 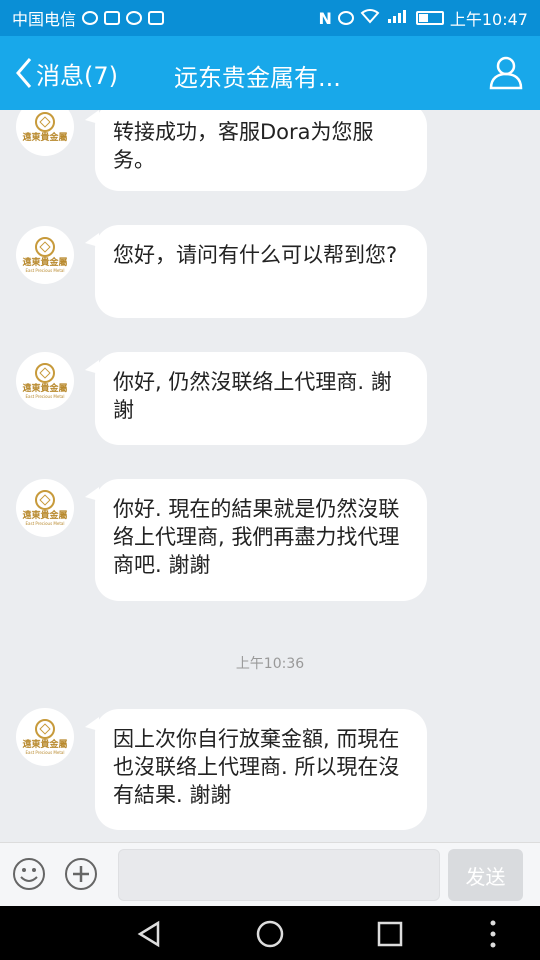 What do you see at coordinates (252, 396) in the screenshot?
I see `message-text: 你好, 仍然沒联络上代理商. 謝謝` at bounding box center [252, 396].